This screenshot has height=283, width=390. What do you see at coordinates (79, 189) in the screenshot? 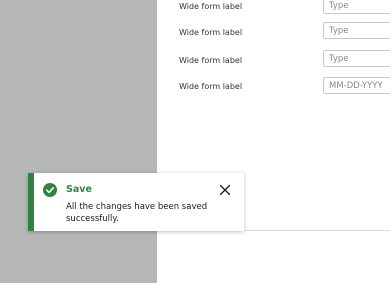
I see `toast-title: Save` at bounding box center [79, 189].